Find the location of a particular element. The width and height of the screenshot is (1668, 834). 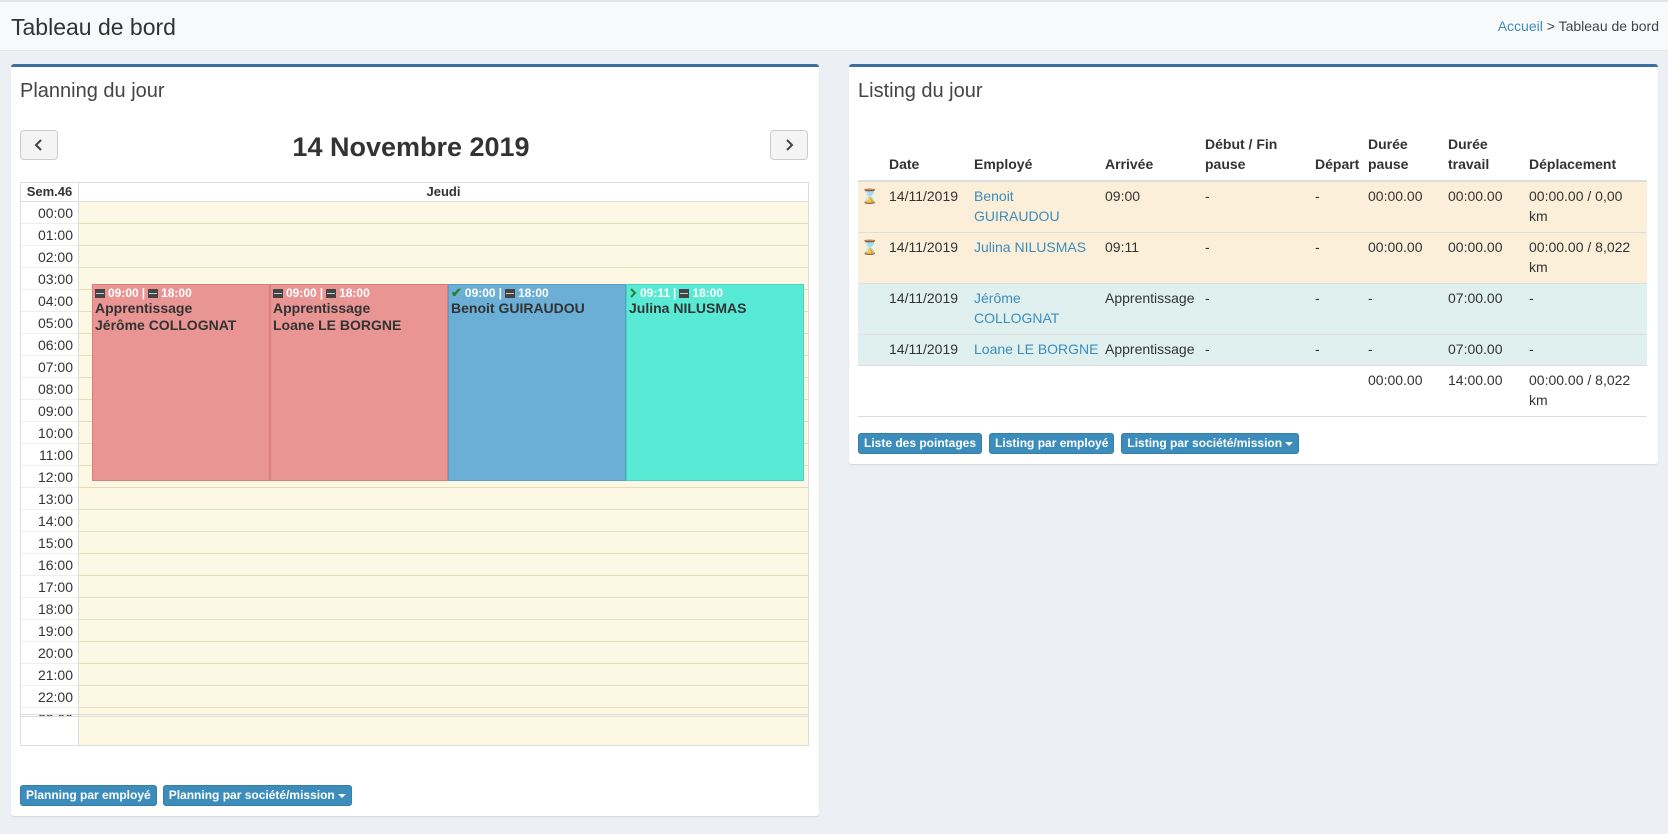

col-work-duration: Durée travail is located at coordinates (1485, 155).